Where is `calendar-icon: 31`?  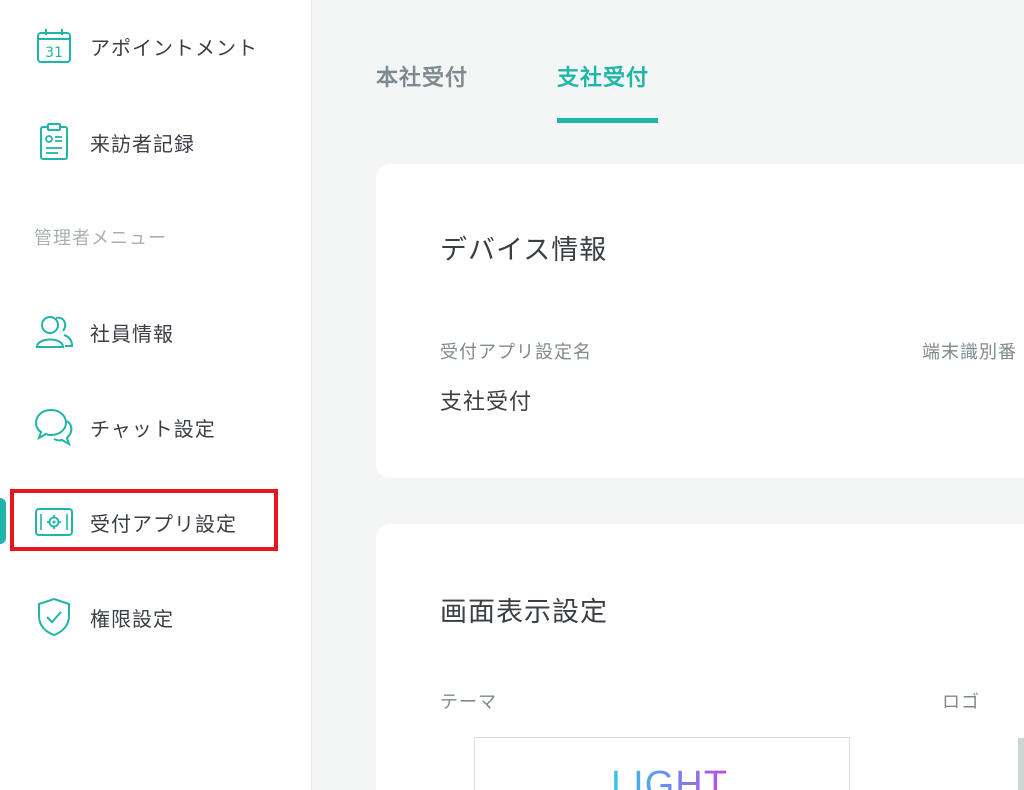
calendar-icon: 31 is located at coordinates (54, 46).